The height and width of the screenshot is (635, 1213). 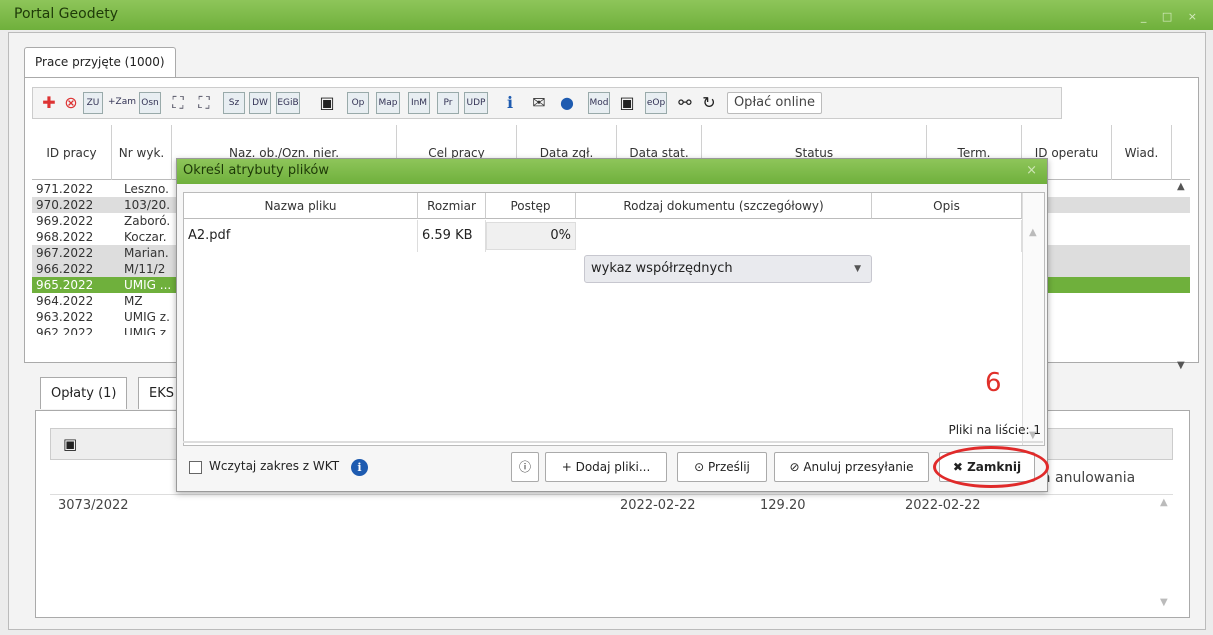 What do you see at coordinates (993, 383) in the screenshot?
I see `step-annotation: 6` at bounding box center [993, 383].